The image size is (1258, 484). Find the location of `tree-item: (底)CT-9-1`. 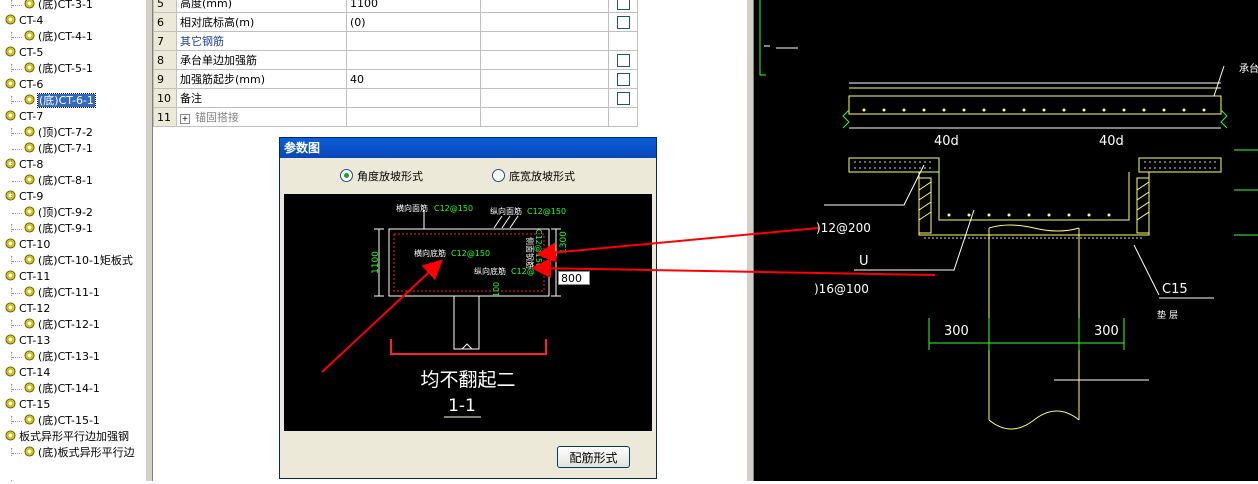

tree-item: (底)CT-9-1 is located at coordinates (58, 229).